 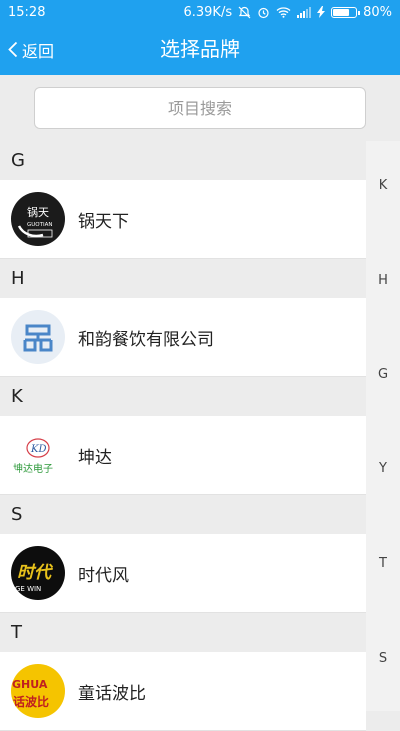 I want to click on brand-item-heyun: 和韵餐饮有限公司, so click(x=183, y=337).